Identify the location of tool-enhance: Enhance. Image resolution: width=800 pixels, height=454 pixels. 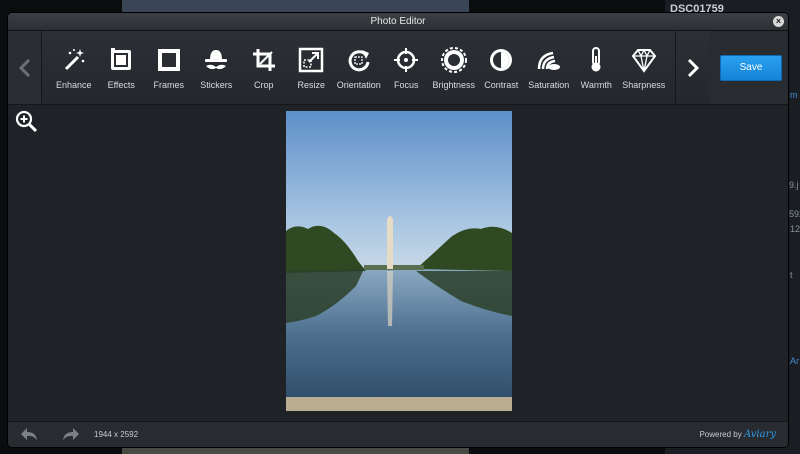
(74, 67).